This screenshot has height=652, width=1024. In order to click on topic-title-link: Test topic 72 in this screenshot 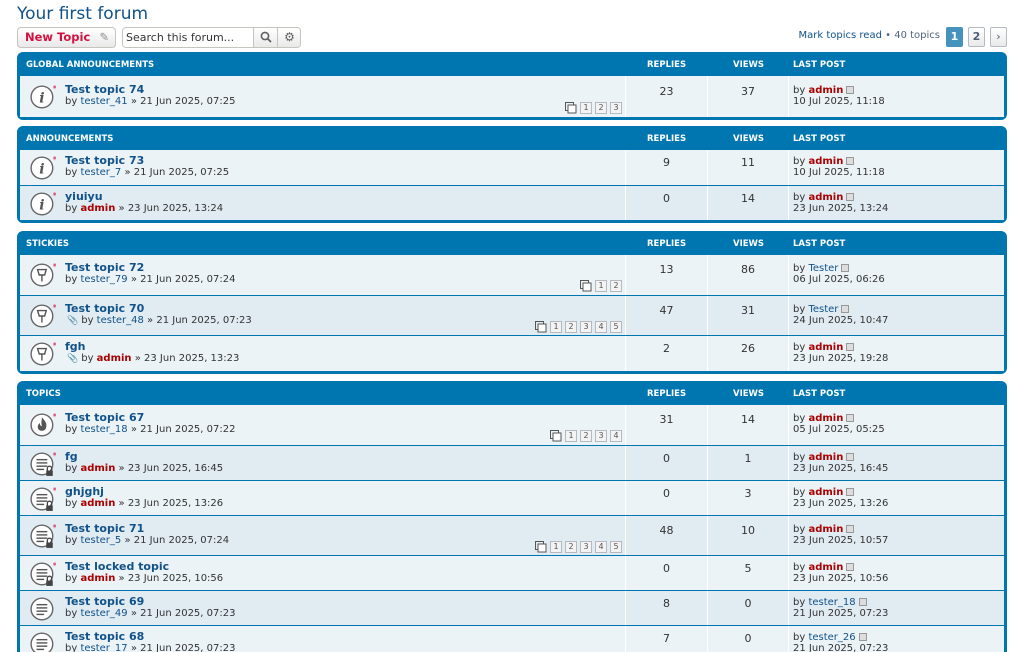, I will do `click(104, 267)`.